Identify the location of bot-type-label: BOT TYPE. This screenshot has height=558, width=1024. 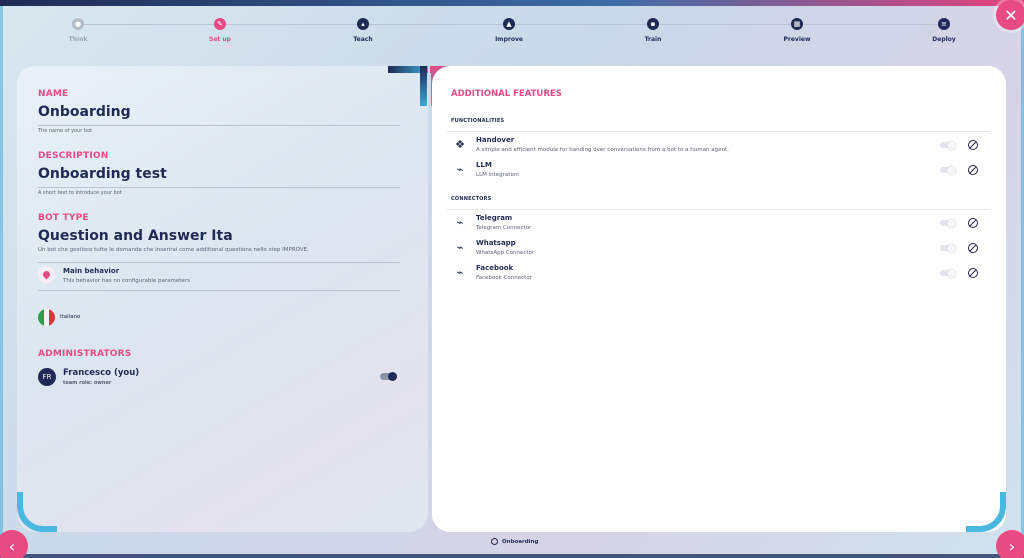
(63, 218).